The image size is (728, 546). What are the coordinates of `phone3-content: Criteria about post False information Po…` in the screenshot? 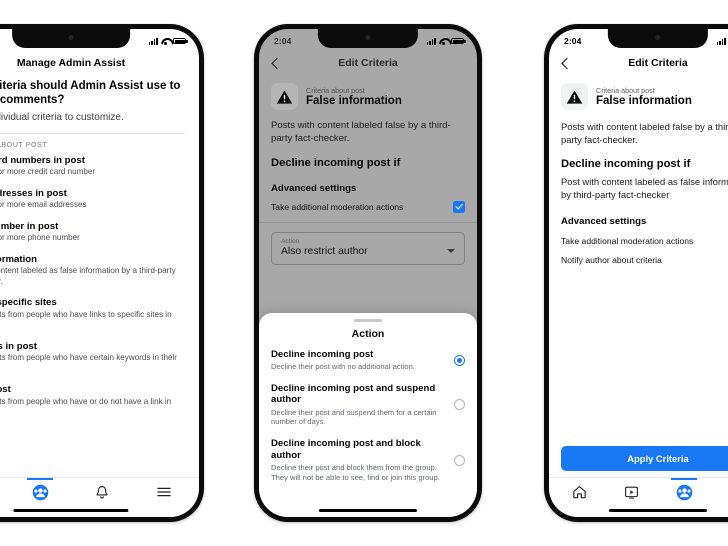 It's located at (638, 170).